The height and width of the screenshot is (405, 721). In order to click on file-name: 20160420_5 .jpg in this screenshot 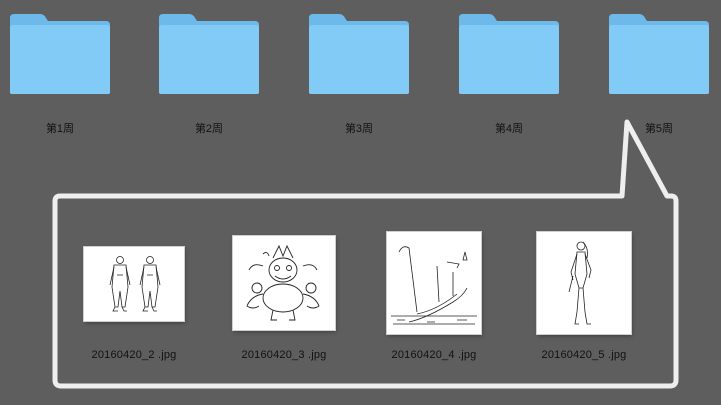, I will do `click(584, 355)`.